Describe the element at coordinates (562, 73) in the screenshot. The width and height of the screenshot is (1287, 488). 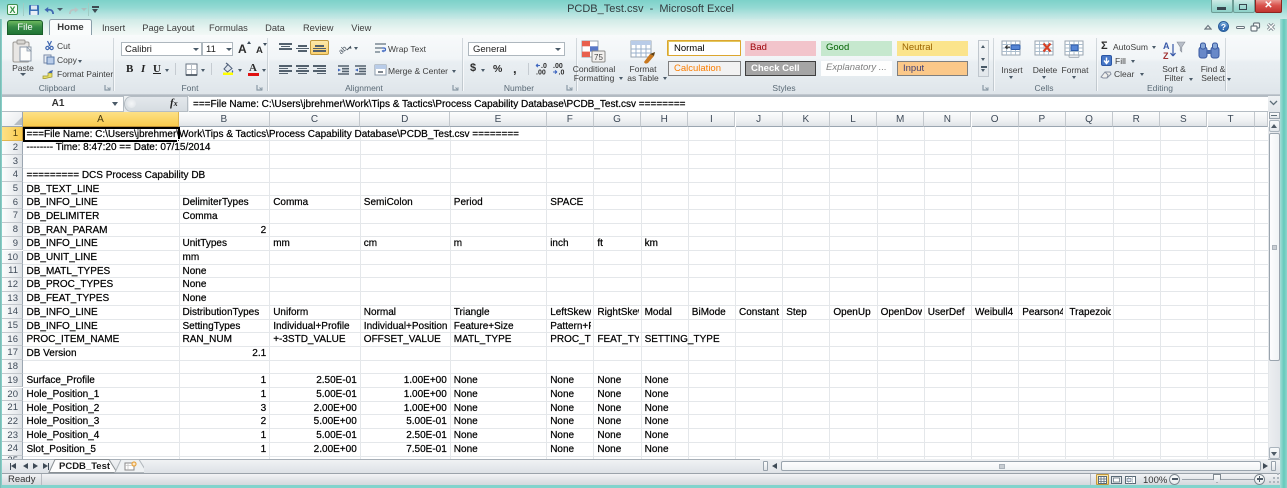
I see `svg-text: .0` at that location.